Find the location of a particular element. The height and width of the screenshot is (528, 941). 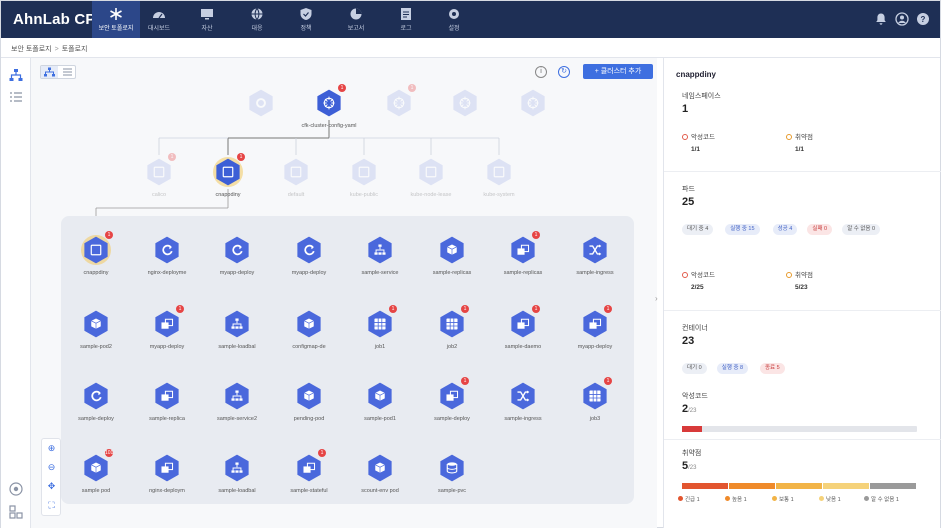

vulnerability-legend-item: 긴급 1 is located at coordinates (689, 499).